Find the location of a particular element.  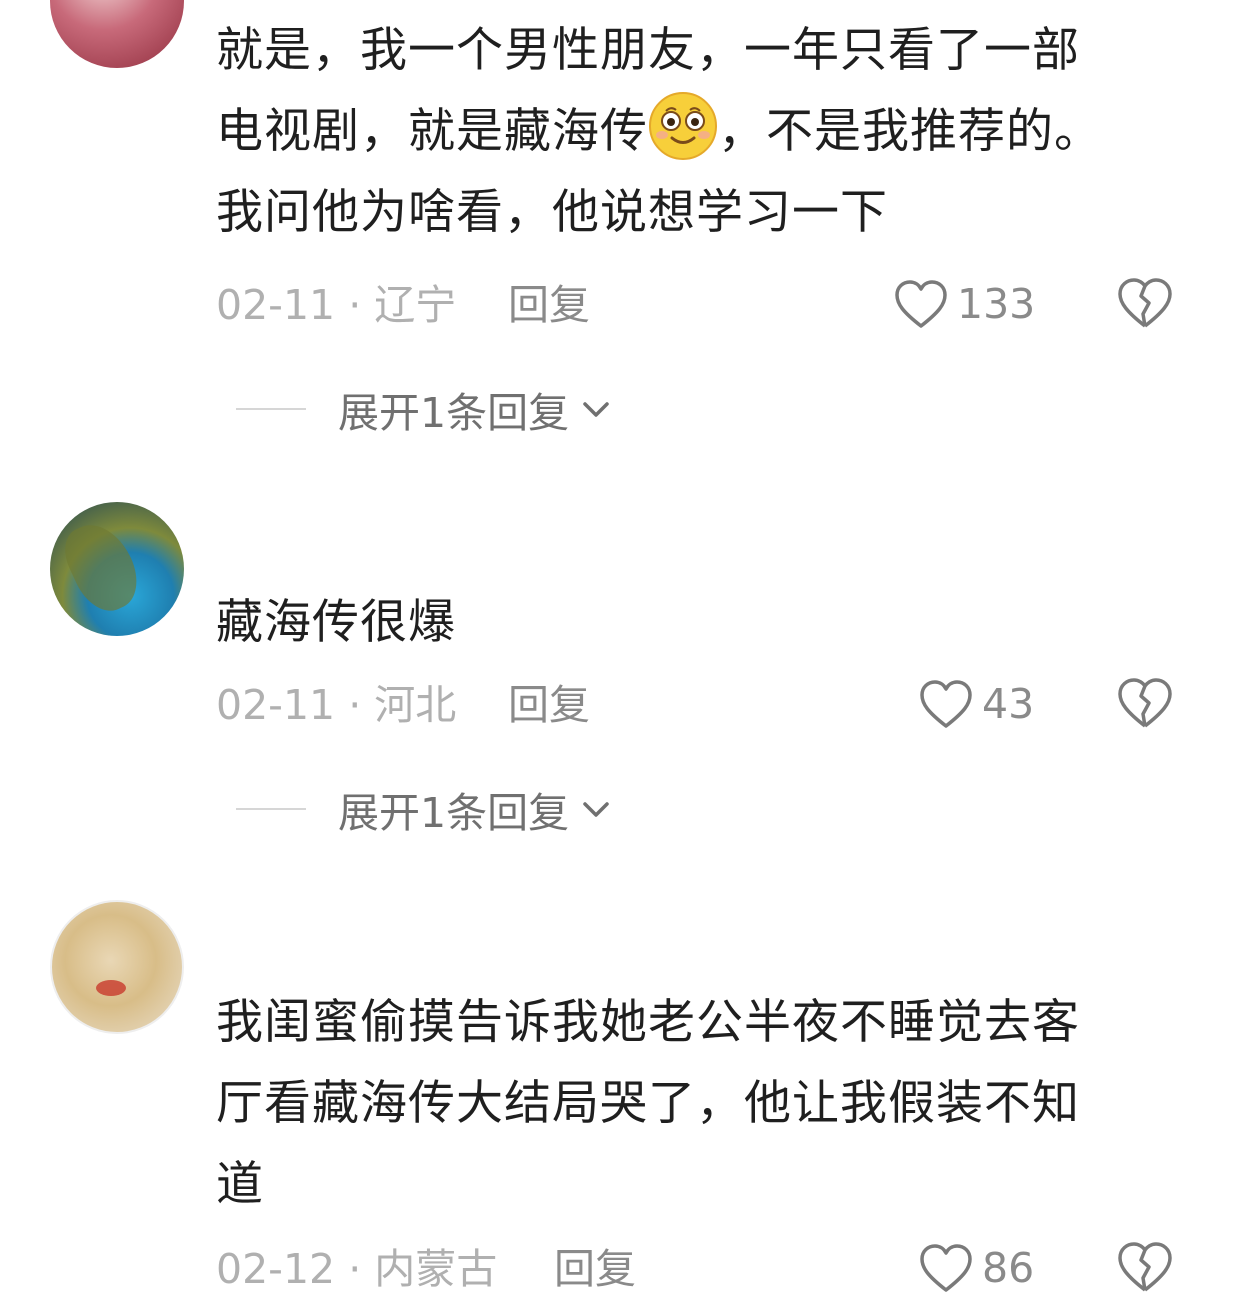

comment-text-line: 我闺蜜偷摸告诉我她老公半夜不睡觉去客 is located at coordinates (648, 1022).